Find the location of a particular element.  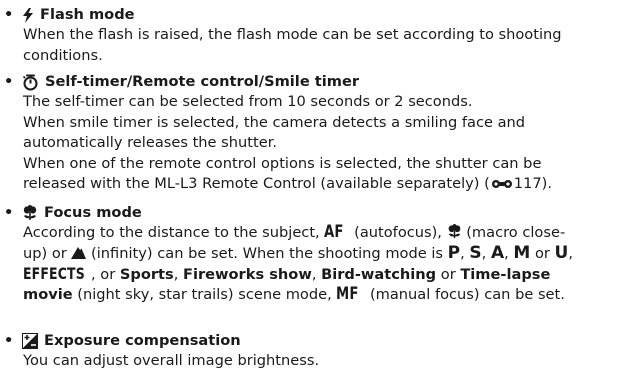

item-body: You can adjust overall image brightness. is located at coordinates (327, 361).